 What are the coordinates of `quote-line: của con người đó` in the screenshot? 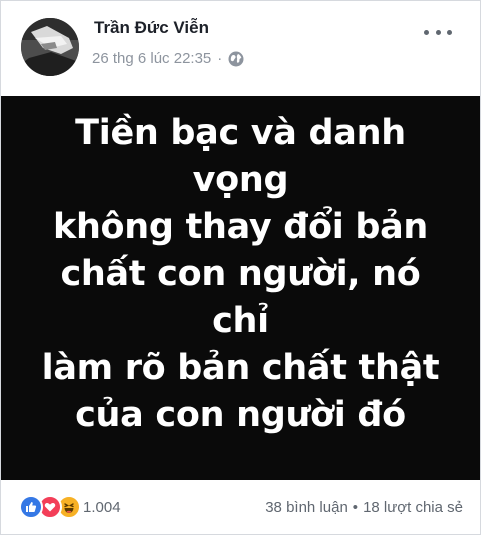 It's located at (240, 414).